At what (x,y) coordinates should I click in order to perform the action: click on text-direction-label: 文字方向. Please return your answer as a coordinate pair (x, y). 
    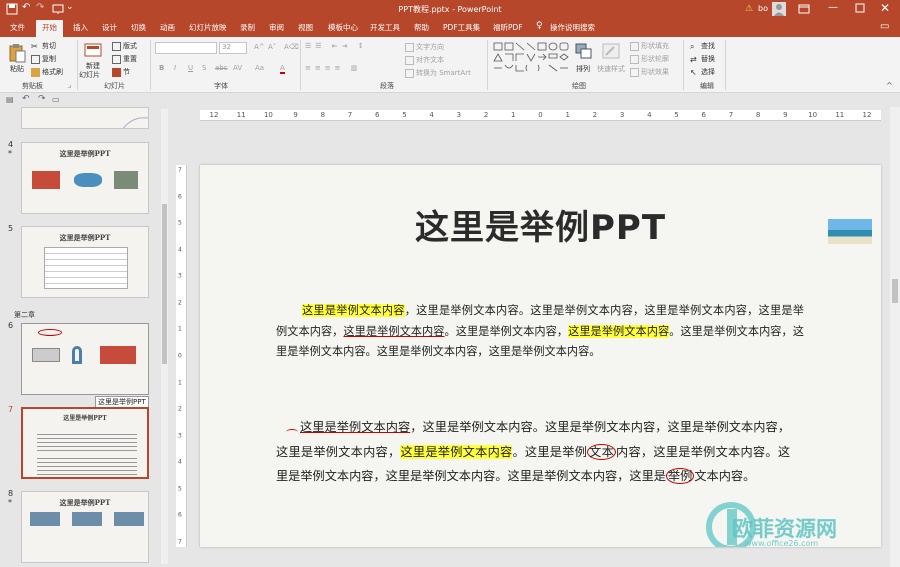
    Looking at the image, I should click on (430, 47).